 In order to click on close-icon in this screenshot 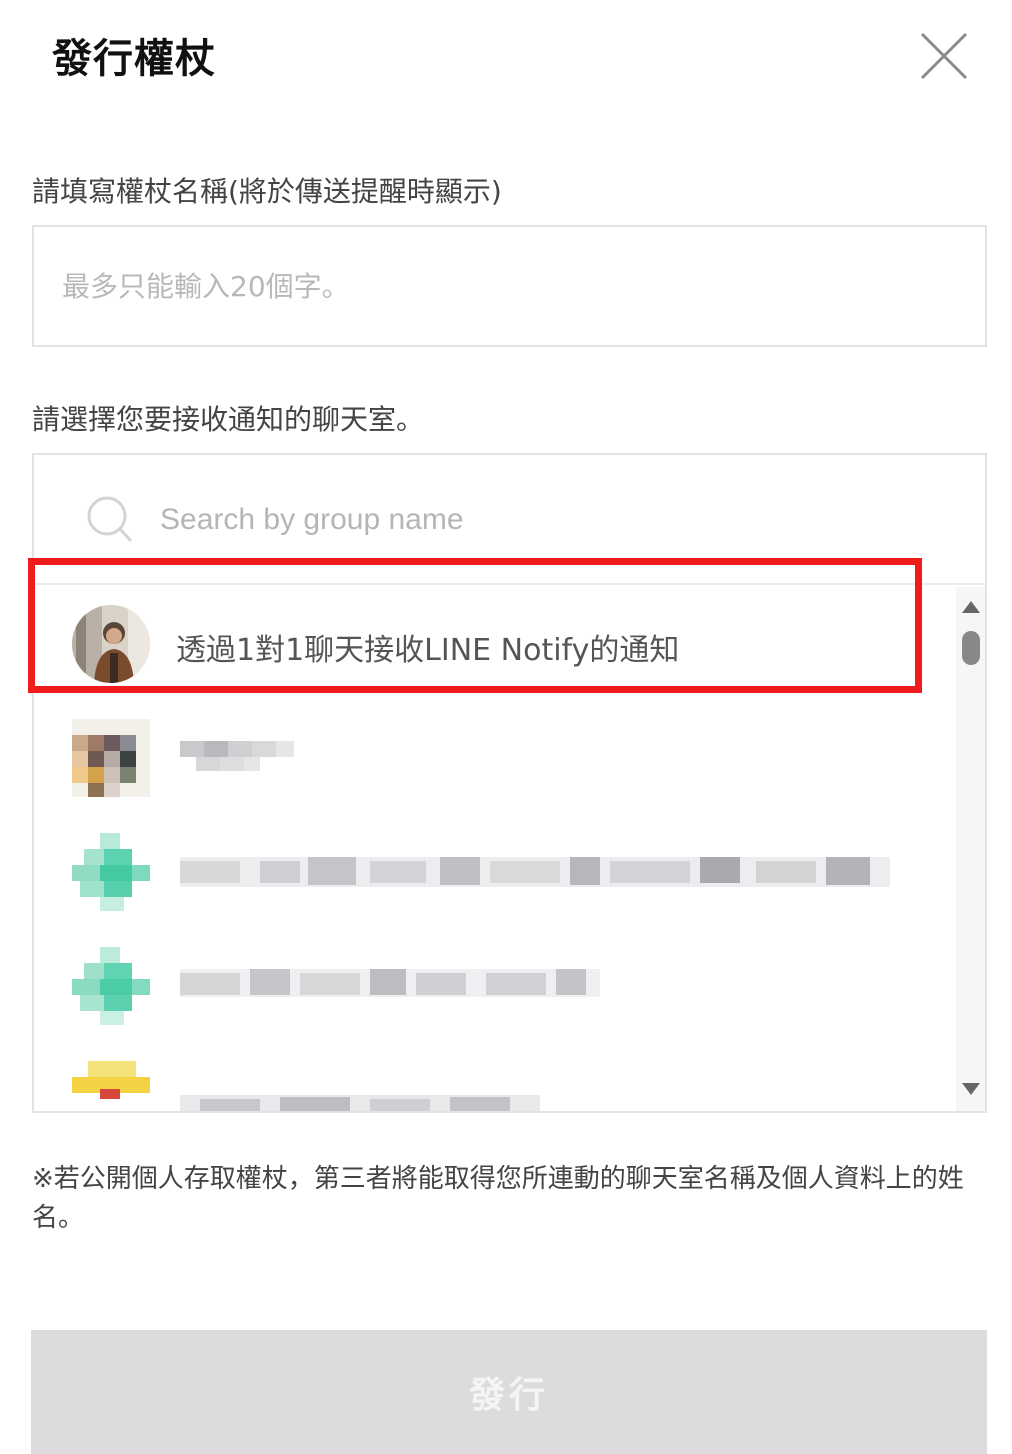, I will do `click(944, 56)`.